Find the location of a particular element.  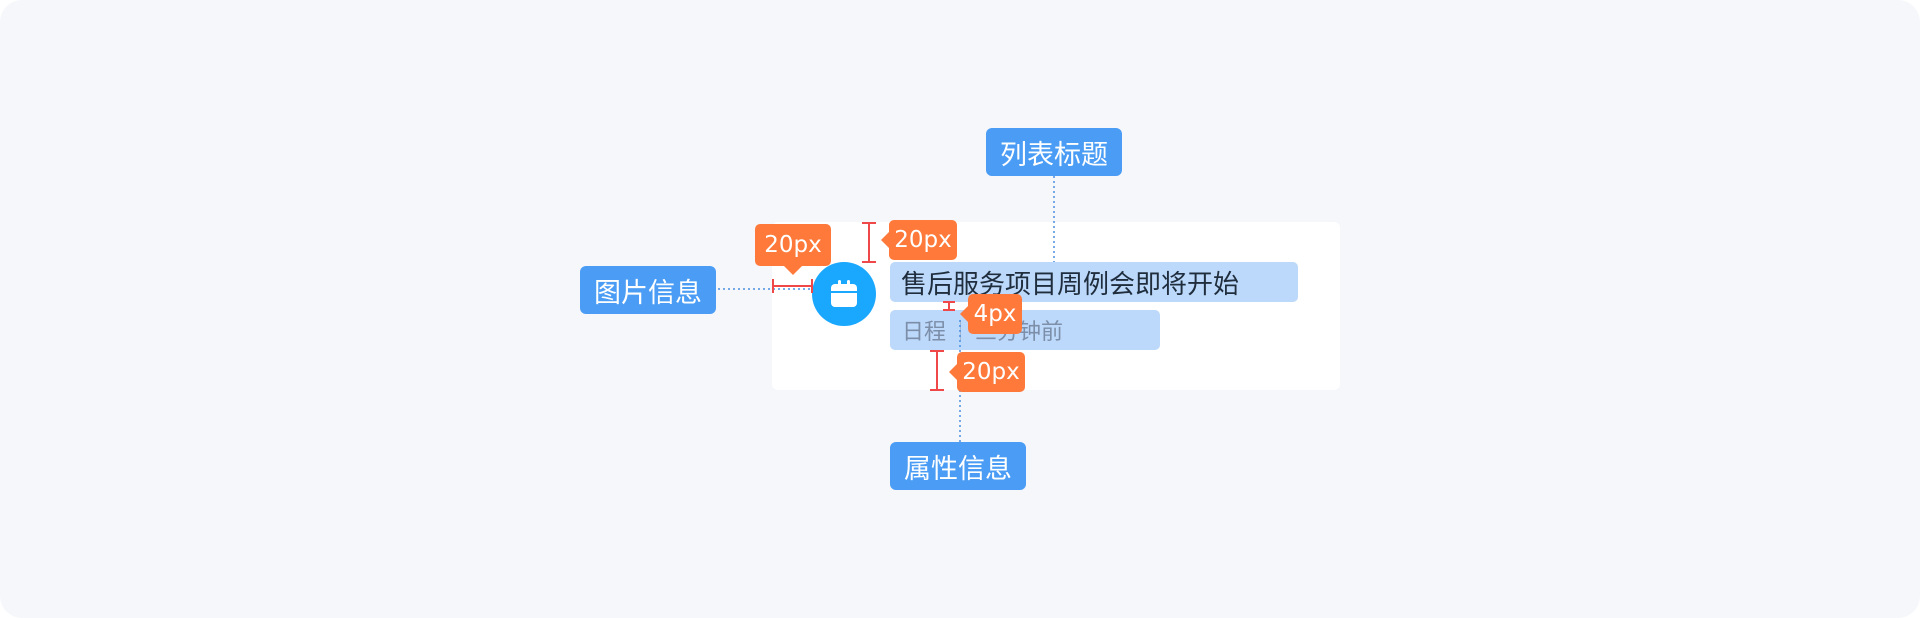

tag-left-padding: 20px is located at coordinates (793, 249).